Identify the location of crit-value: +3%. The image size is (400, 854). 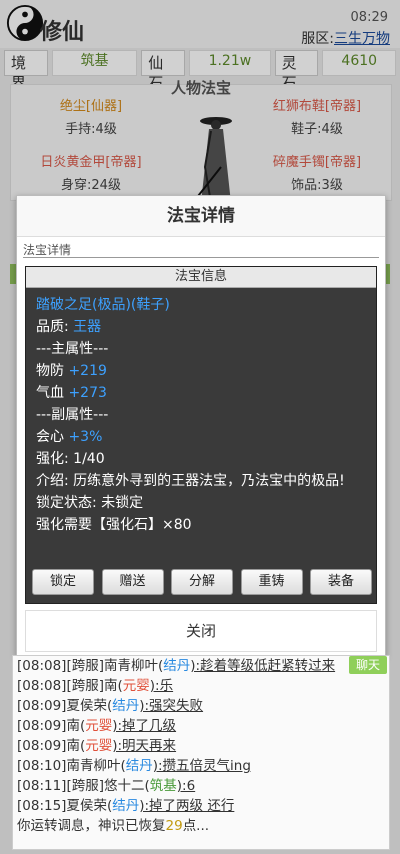
(85, 437).